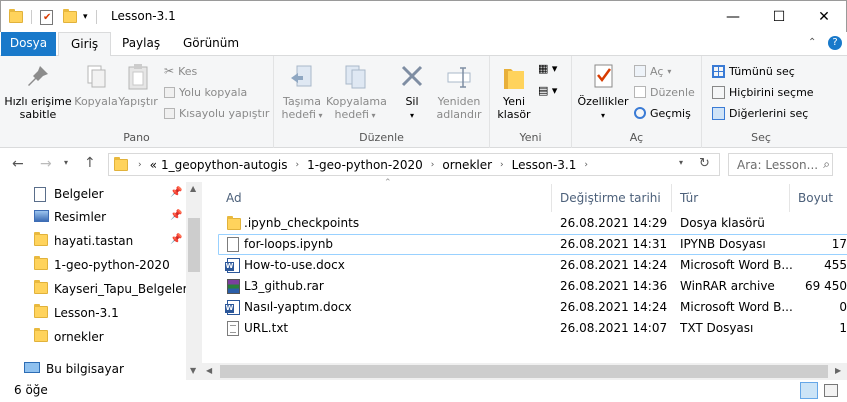 This screenshot has width=847, height=402. I want to click on nav-item-pictures: Resimler 📌, so click(95, 217).